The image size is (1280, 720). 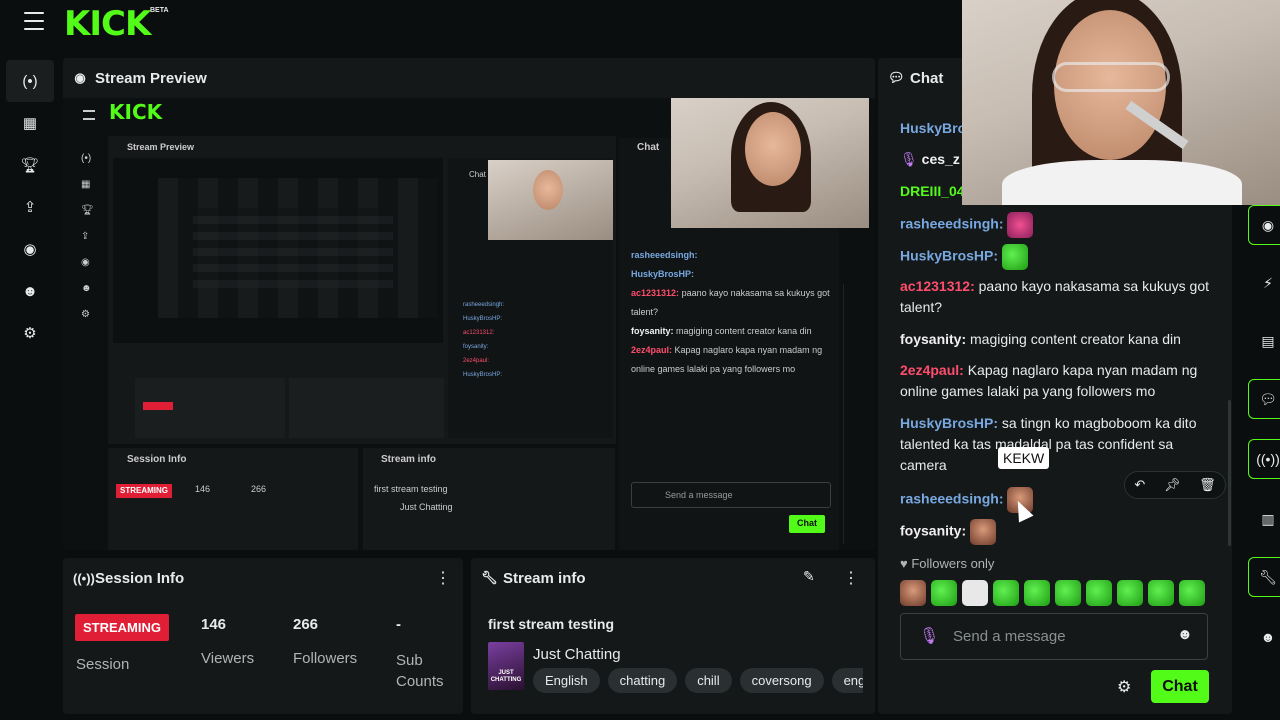 I want to click on message-actions: ↶ 📌︎ 🗑︎, so click(x=1175, y=485).